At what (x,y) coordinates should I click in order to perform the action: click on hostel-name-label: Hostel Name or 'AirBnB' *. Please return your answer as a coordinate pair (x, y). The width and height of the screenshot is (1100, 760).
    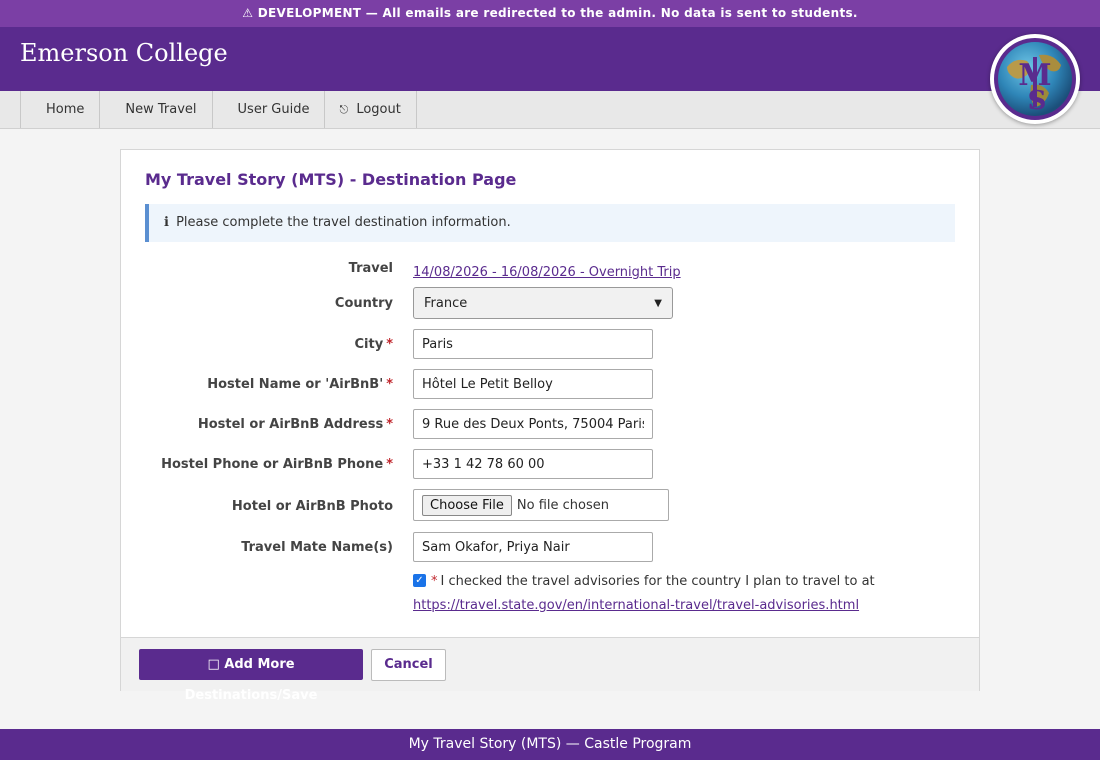
    Looking at the image, I should click on (300, 384).